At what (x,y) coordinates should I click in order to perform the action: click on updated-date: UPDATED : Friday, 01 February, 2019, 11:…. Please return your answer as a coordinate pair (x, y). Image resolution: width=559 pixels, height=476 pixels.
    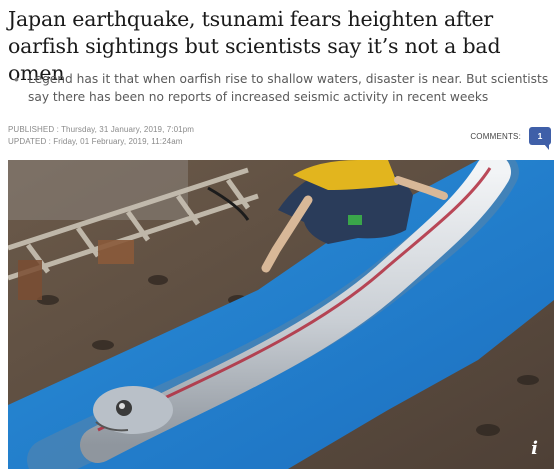
    Looking at the image, I should click on (95, 141).